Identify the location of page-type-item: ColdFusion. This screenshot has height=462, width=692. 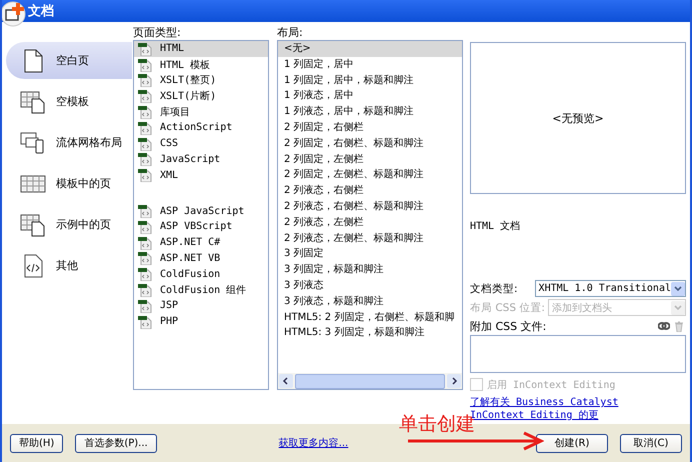
(201, 274).